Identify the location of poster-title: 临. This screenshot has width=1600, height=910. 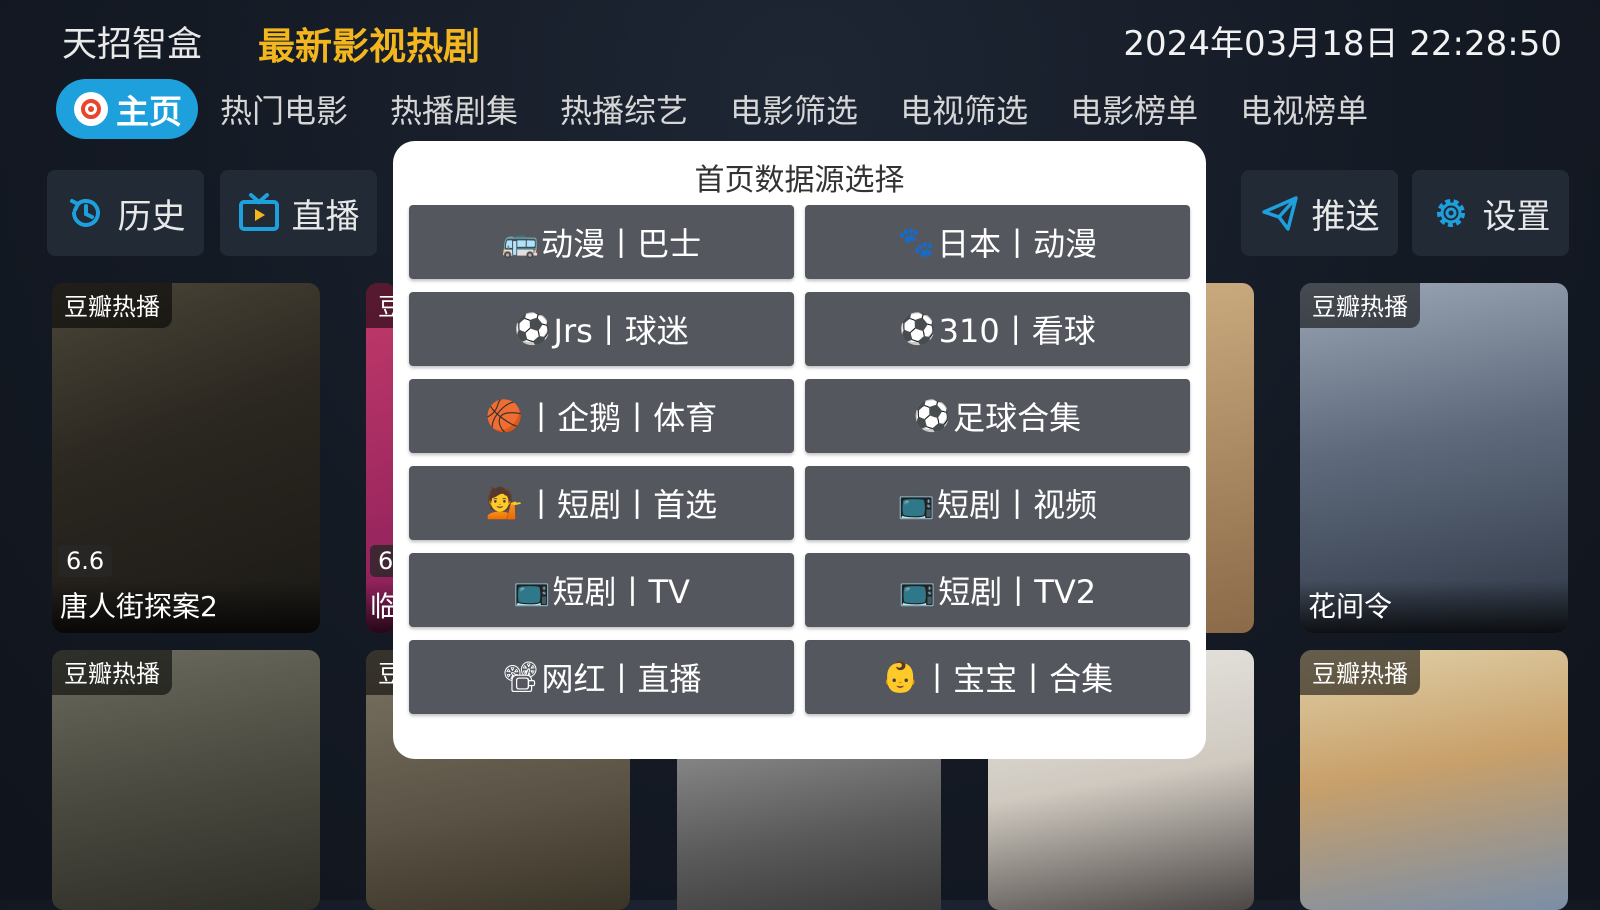
(381, 607).